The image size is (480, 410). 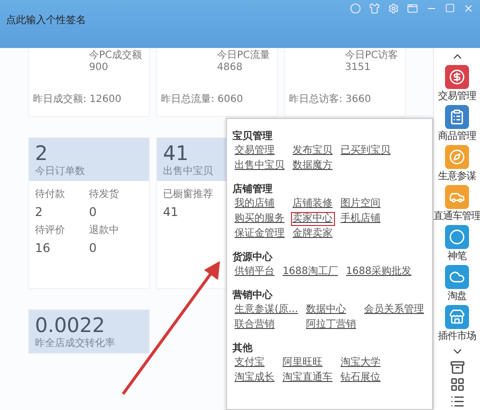 What do you see at coordinates (360, 363) in the screenshot?
I see `menu-link: 淘宝大学` at bounding box center [360, 363].